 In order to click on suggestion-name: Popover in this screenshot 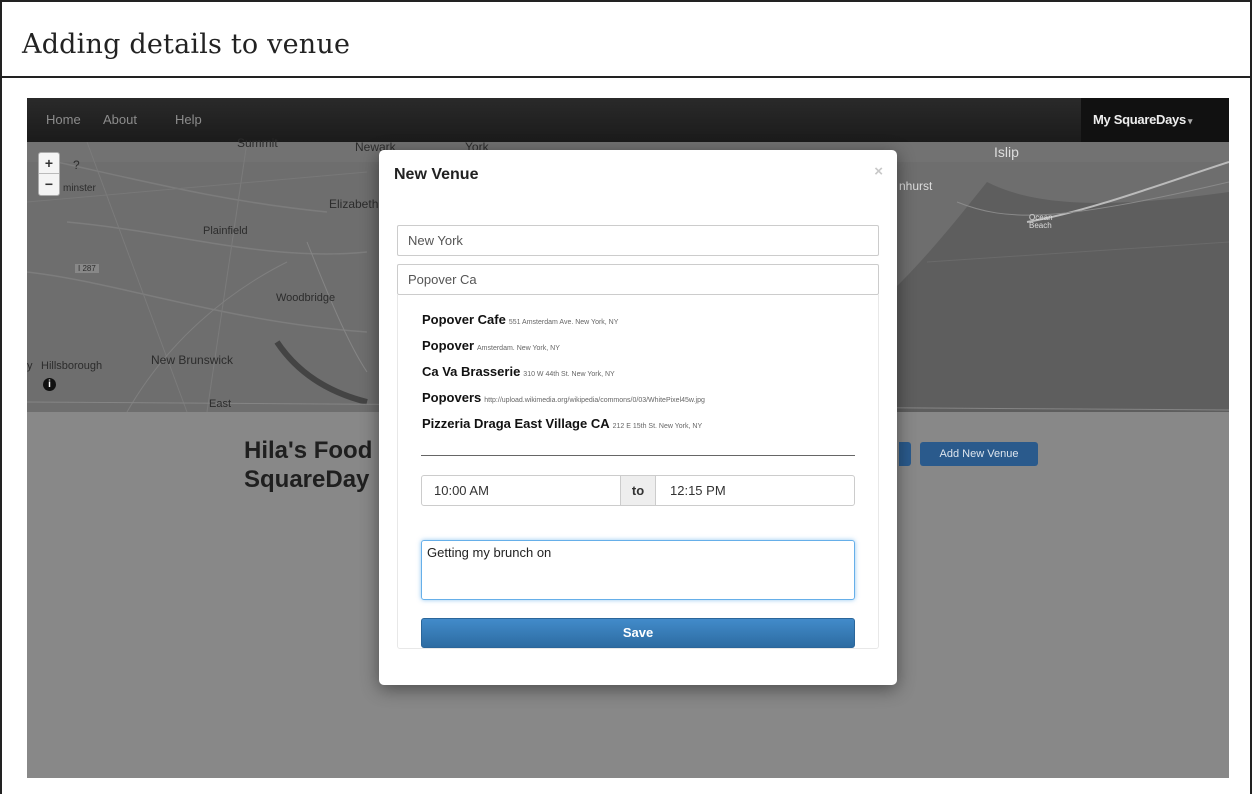, I will do `click(448, 345)`.